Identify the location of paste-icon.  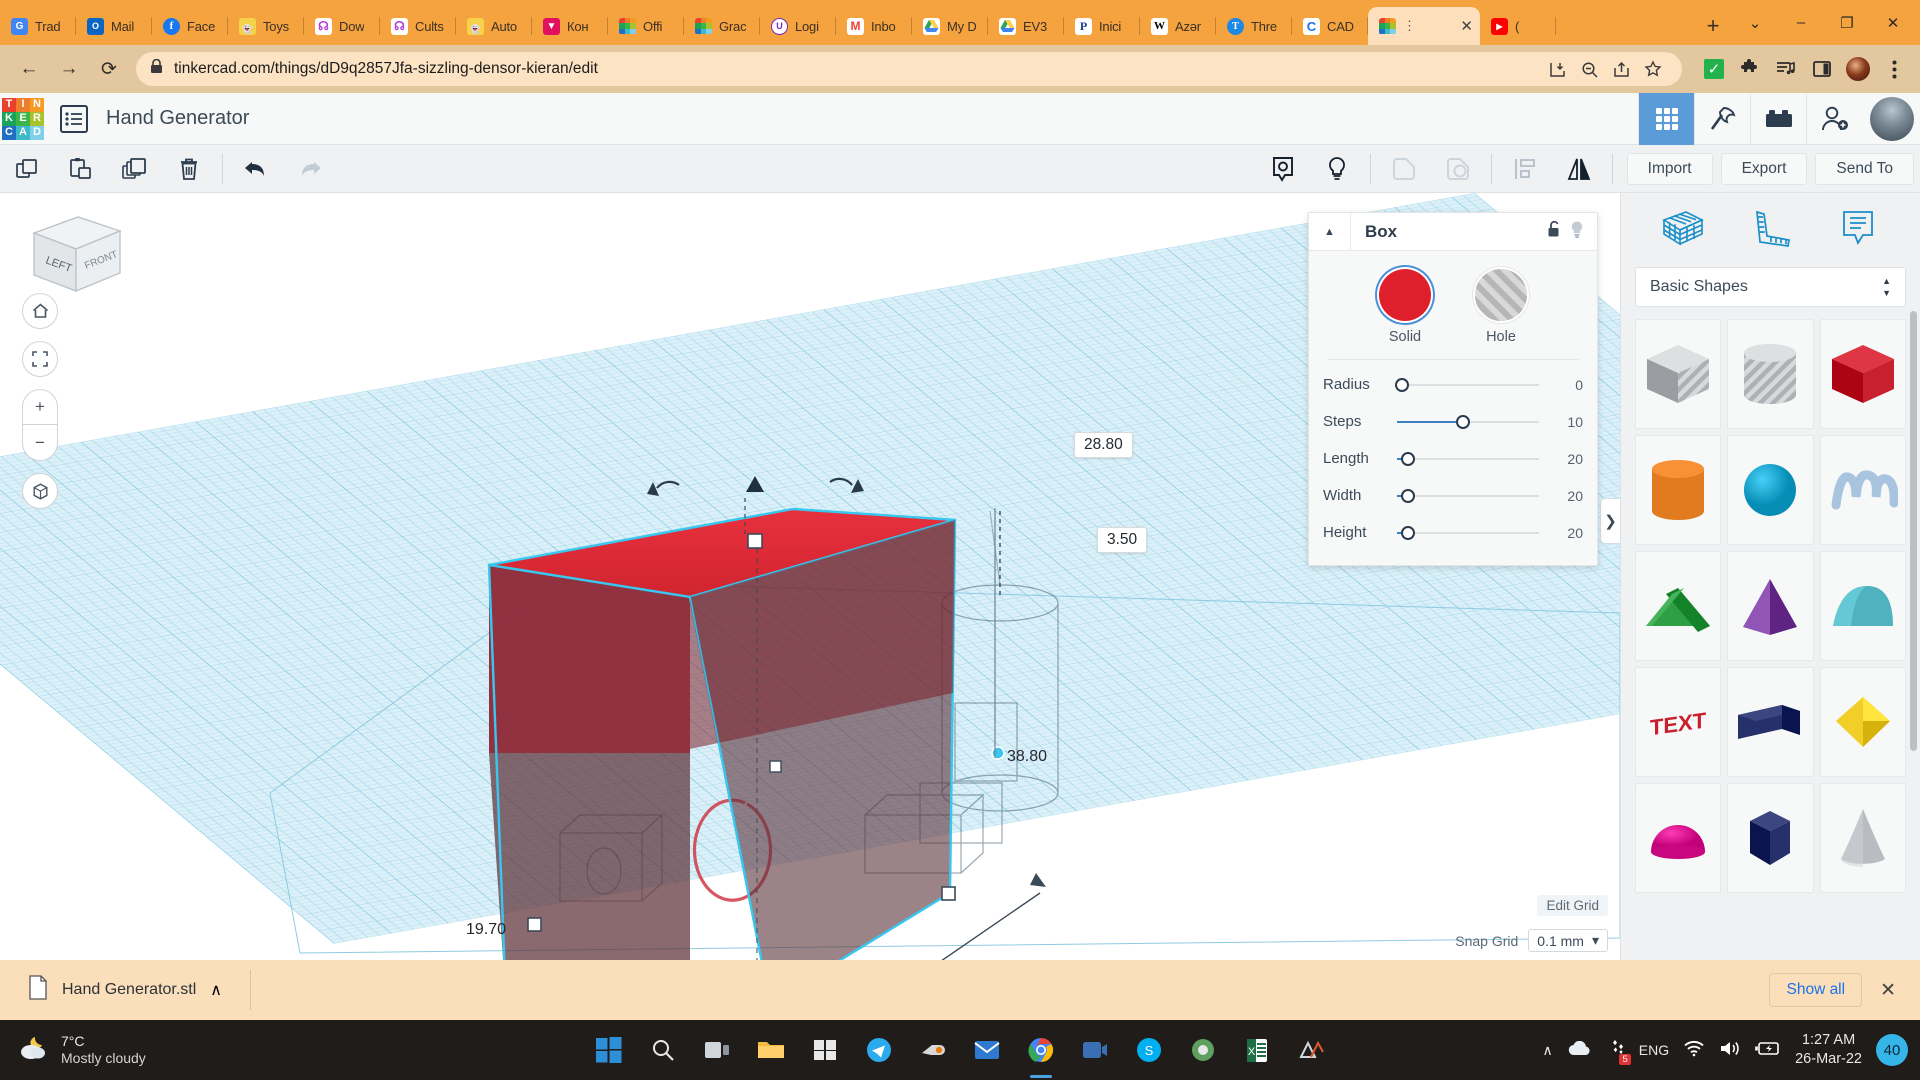
(81, 169).